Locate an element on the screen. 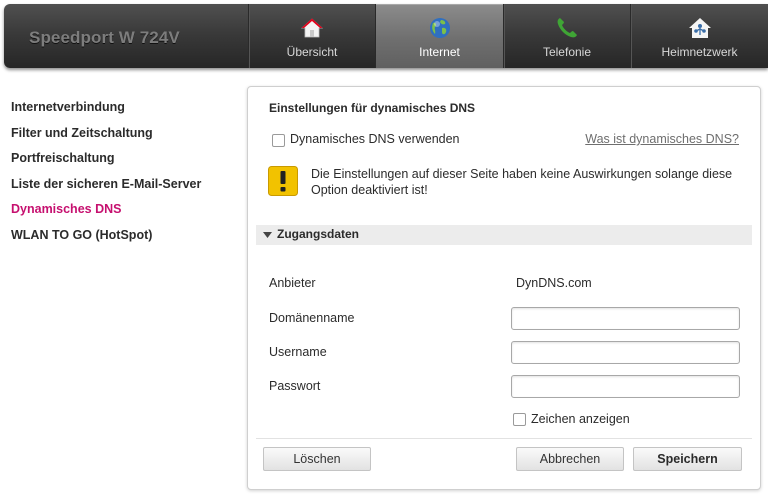 The width and height of the screenshot is (768, 497). tab-label: Internet is located at coordinates (439, 52).